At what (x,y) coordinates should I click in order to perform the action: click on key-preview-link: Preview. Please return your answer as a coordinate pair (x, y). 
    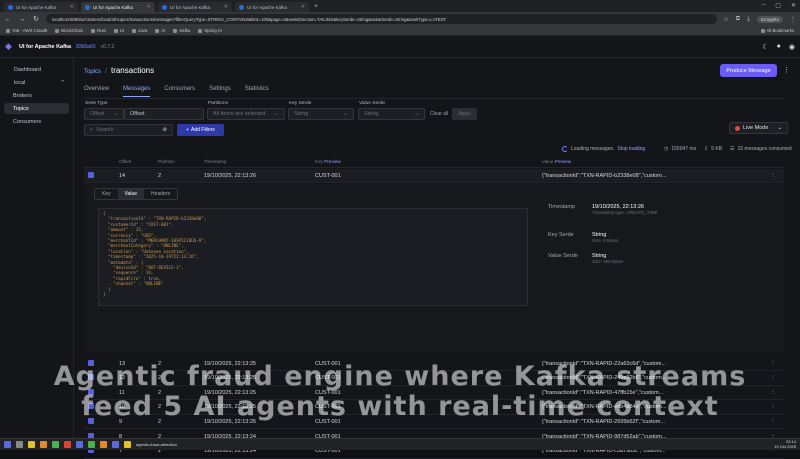
    Looking at the image, I should click on (332, 161).